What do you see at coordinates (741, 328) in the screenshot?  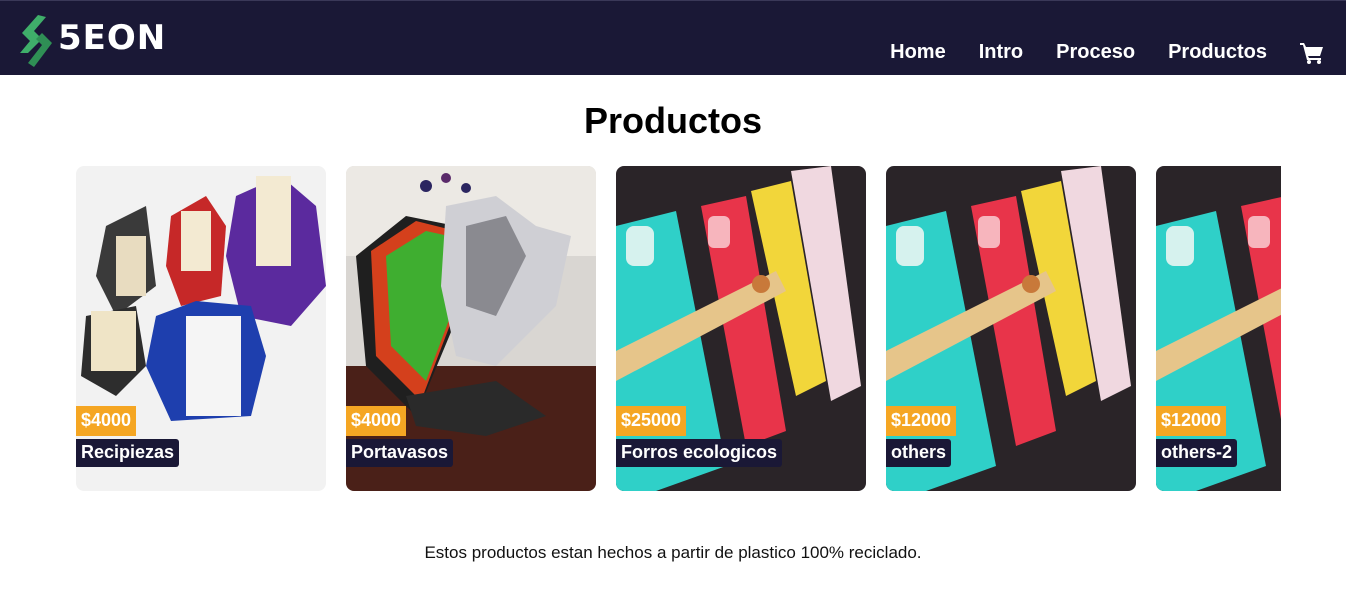 I see `product-card-forros-ecologicos: $25000 Forros ecologicos` at bounding box center [741, 328].